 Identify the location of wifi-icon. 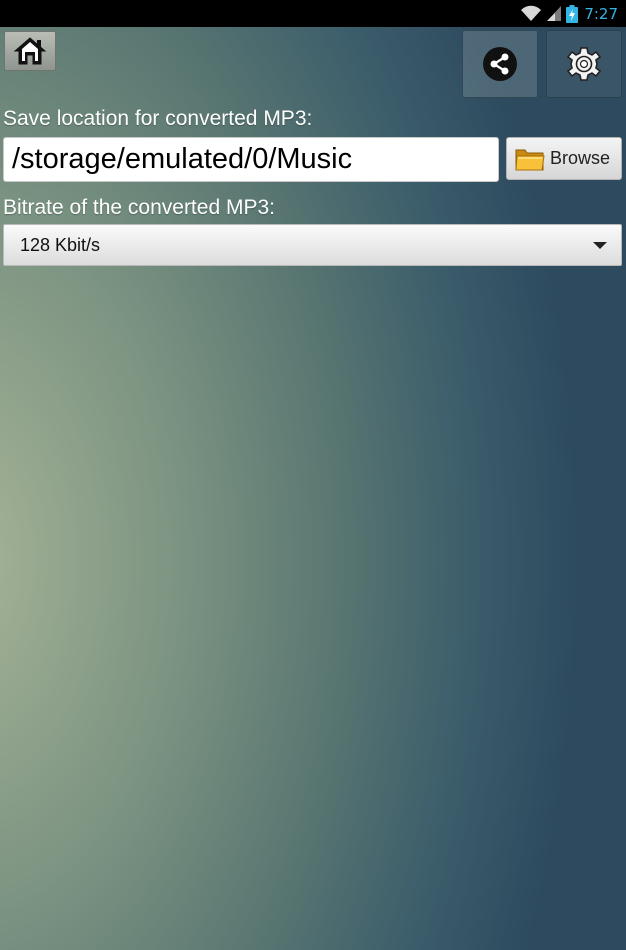
(531, 13).